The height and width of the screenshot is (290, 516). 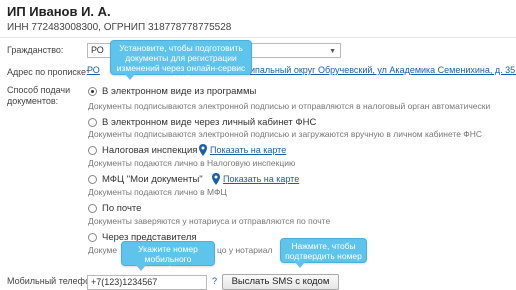 I want to click on radio-tax-office, so click(x=92, y=150).